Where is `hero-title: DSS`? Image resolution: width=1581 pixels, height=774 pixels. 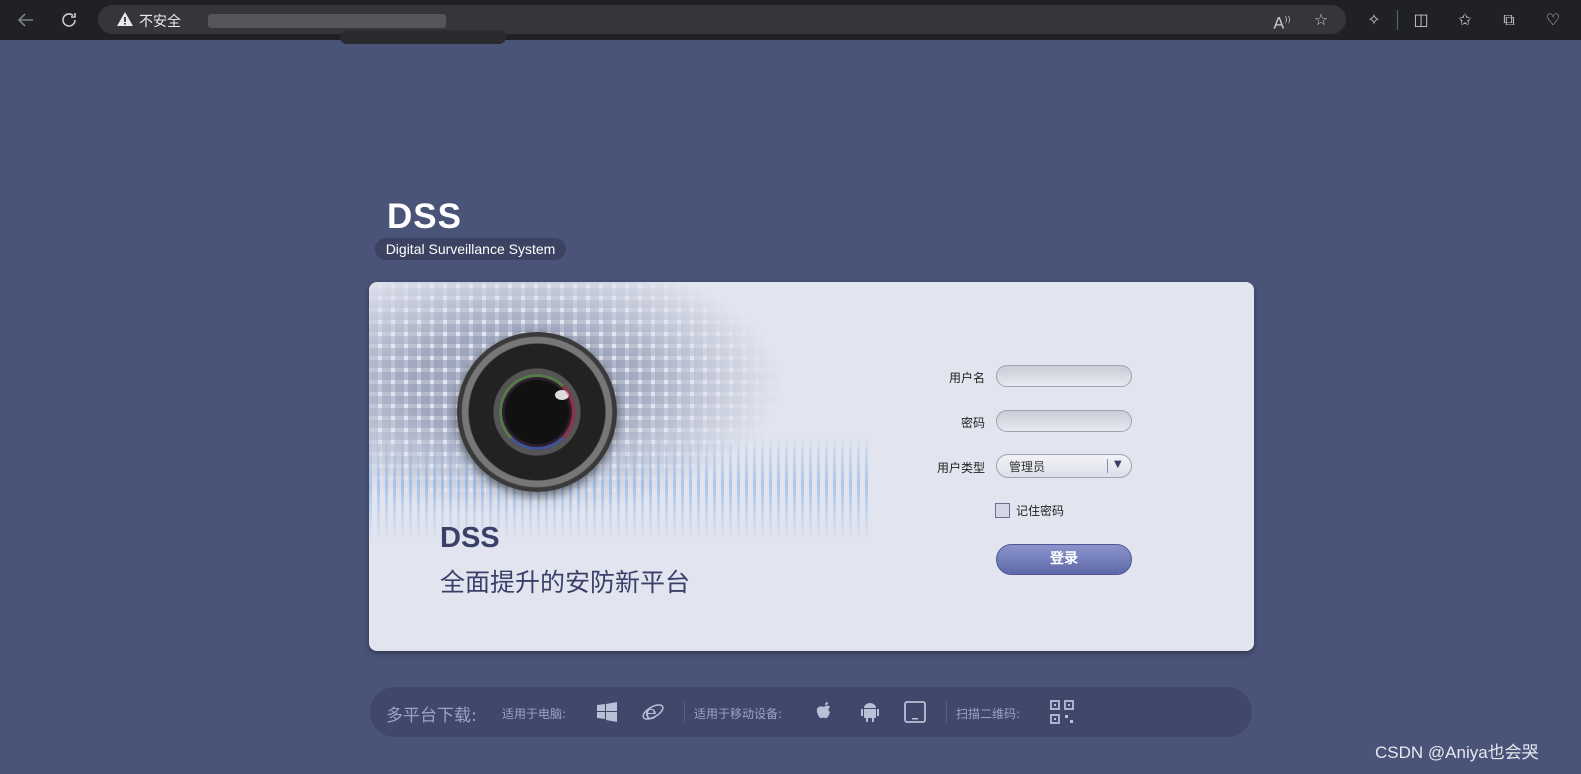 hero-title: DSS is located at coordinates (470, 538).